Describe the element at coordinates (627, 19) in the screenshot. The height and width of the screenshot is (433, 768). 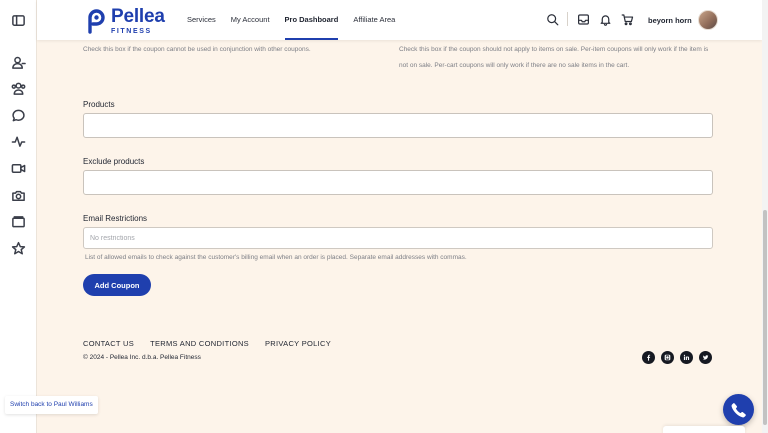
I see `cart-icon` at that location.